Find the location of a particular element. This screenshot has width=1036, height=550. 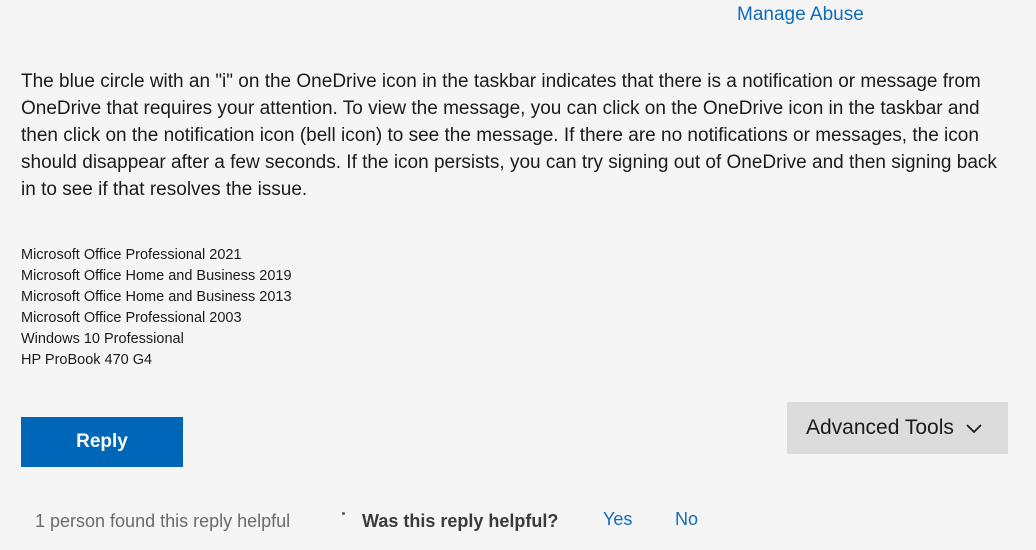

signature-line: Microsoft Office Home and Business 2013 is located at coordinates (156, 297).